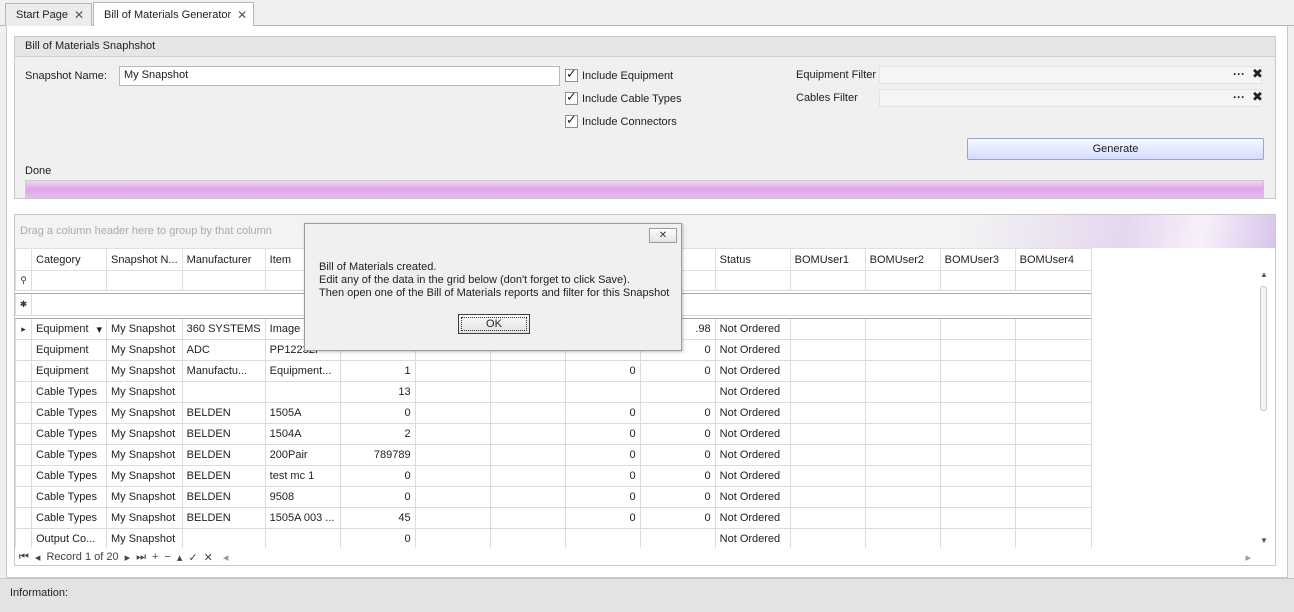 This screenshot has height=612, width=1294. What do you see at coordinates (223, 259) in the screenshot?
I see `column-header: Manufacturer` at bounding box center [223, 259].